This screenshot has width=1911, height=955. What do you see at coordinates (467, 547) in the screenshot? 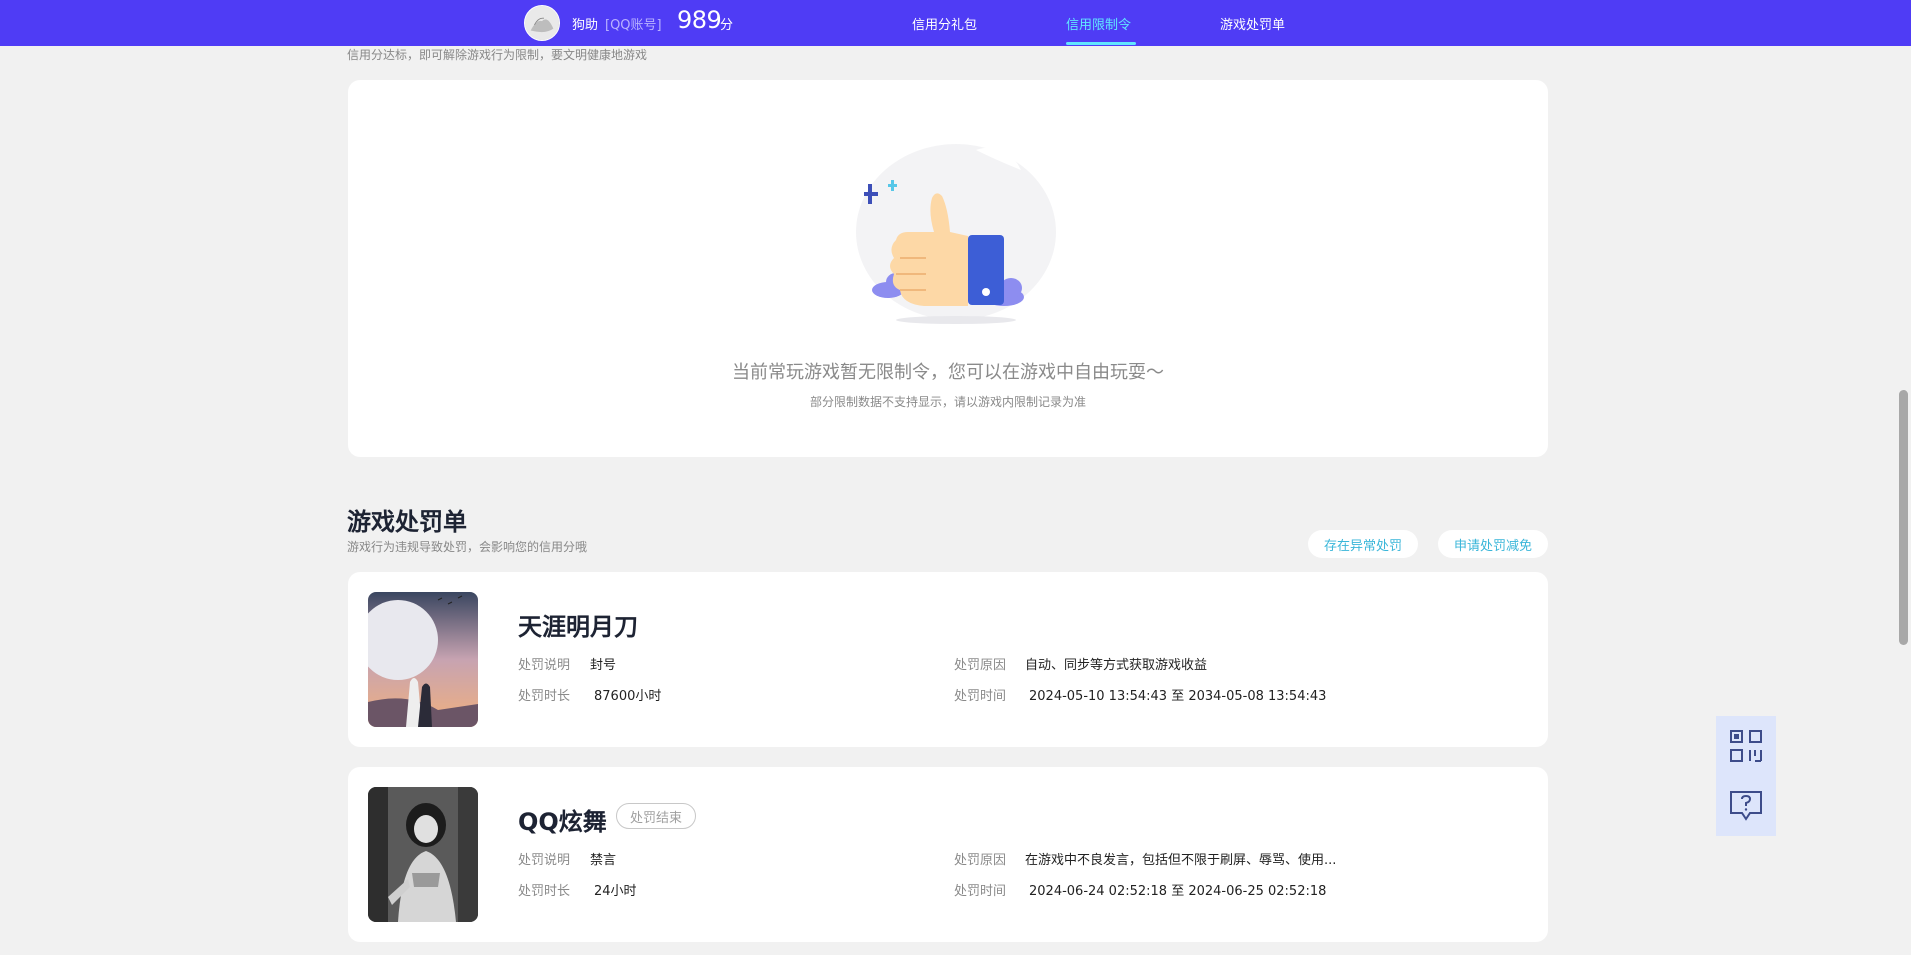
I see `penalty-section-subtitle: 游戏行为违规导致处罚，会影响您的信用分哦` at bounding box center [467, 547].